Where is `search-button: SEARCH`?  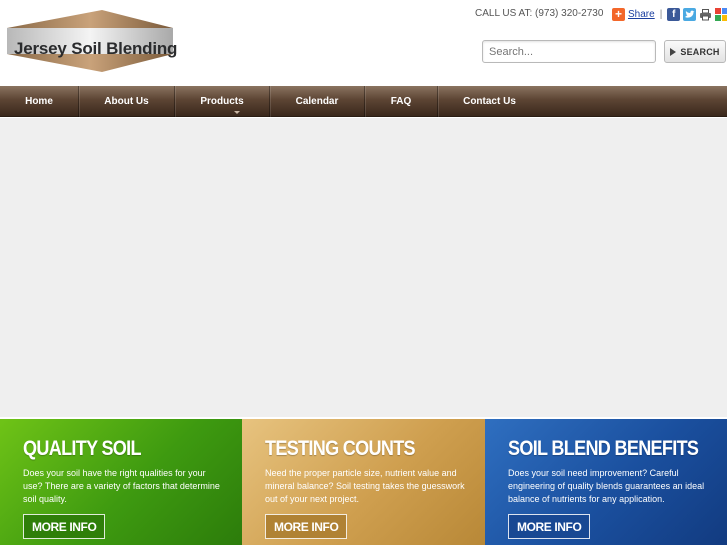
search-button: SEARCH is located at coordinates (695, 51).